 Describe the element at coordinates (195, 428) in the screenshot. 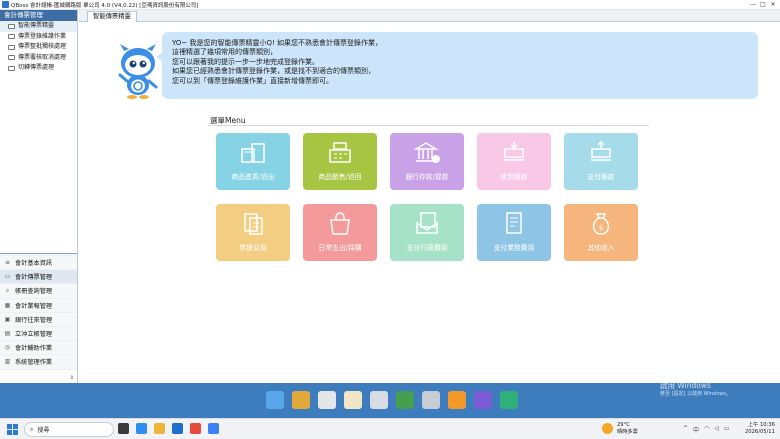

I see `chrome-icon` at that location.